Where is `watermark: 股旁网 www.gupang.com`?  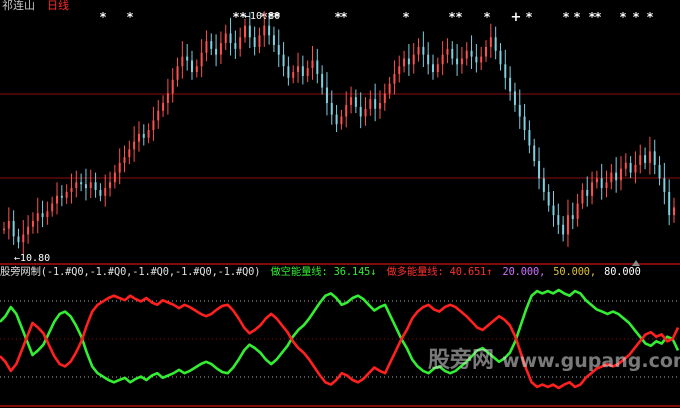 watermark: 股旁网 www.gupang.com is located at coordinates (554, 361).